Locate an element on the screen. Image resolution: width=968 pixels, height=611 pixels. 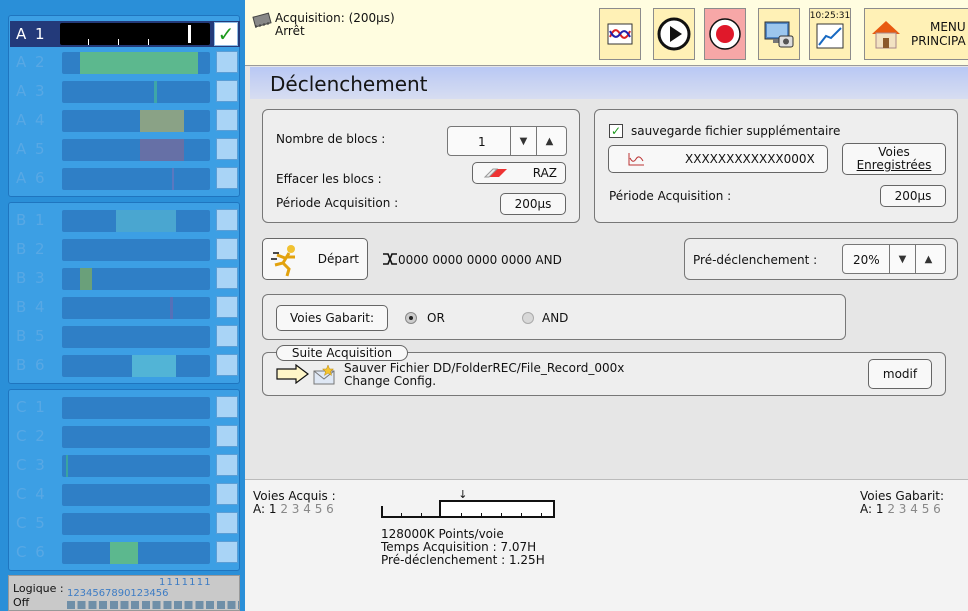
acquisition-state: Arrêt is located at coordinates (290, 31).